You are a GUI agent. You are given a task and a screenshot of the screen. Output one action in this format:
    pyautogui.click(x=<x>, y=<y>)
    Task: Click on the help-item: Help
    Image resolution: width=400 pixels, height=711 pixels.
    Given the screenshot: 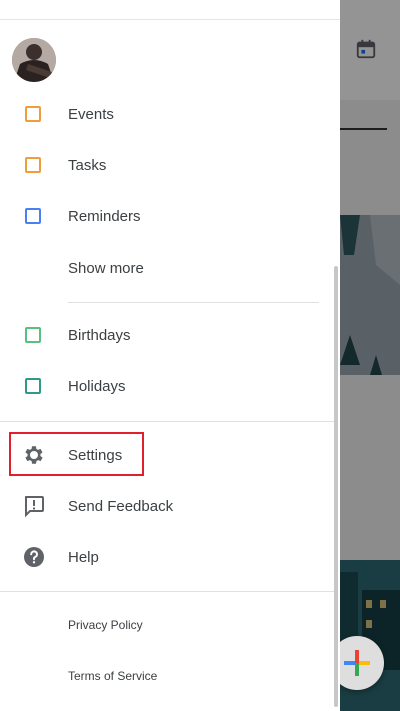 What is the action you would take?
    pyautogui.click(x=170, y=557)
    